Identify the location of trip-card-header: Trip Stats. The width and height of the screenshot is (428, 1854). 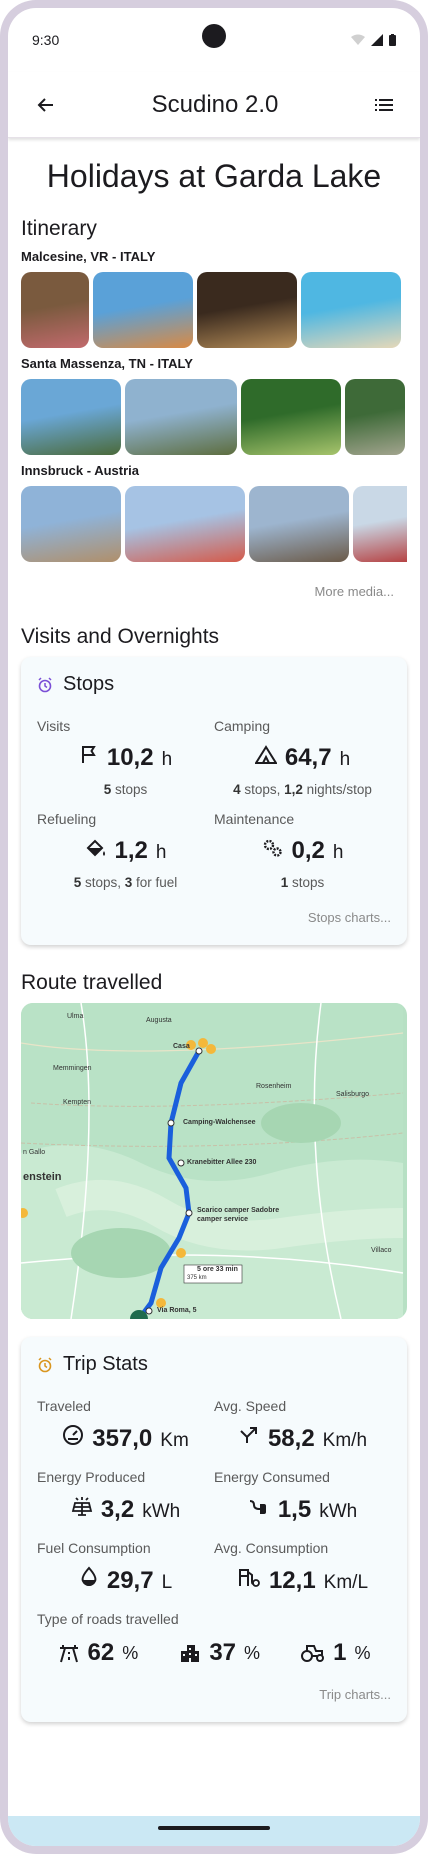
(214, 1364).